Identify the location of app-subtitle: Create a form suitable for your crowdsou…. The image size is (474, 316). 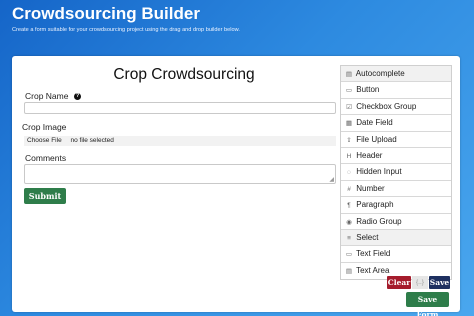
(126, 30).